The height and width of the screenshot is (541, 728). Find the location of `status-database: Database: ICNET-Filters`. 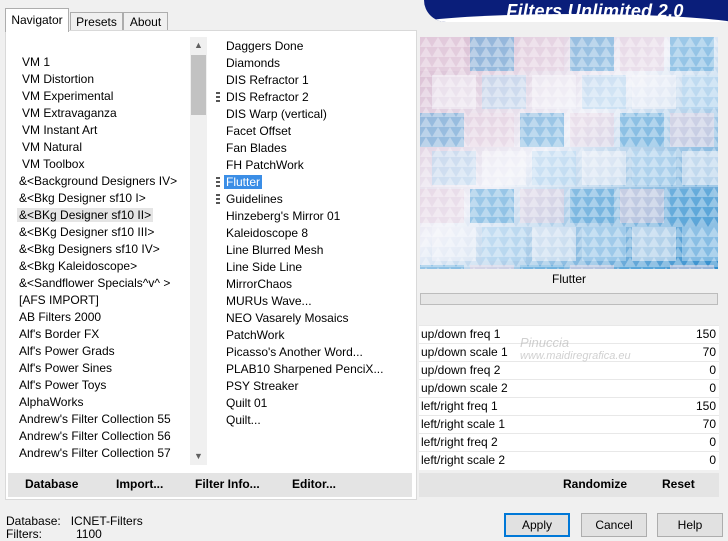

status-database: Database: ICNET-Filters is located at coordinates (74, 521).